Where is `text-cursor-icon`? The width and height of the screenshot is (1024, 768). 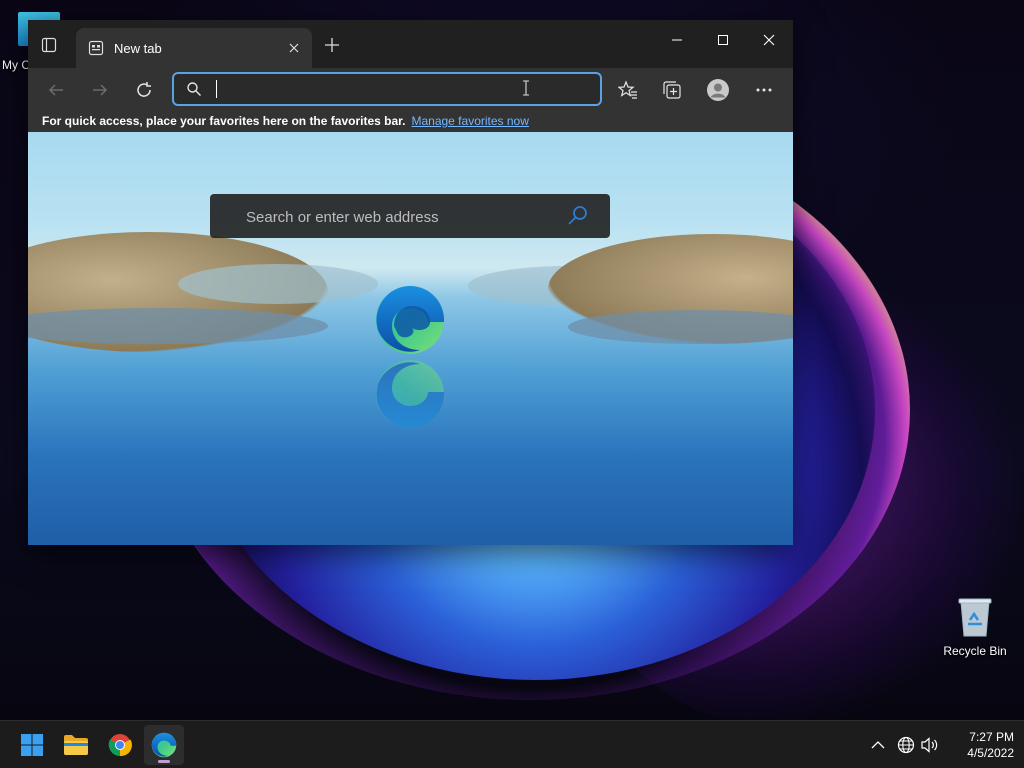 text-cursor-icon is located at coordinates (526, 88).